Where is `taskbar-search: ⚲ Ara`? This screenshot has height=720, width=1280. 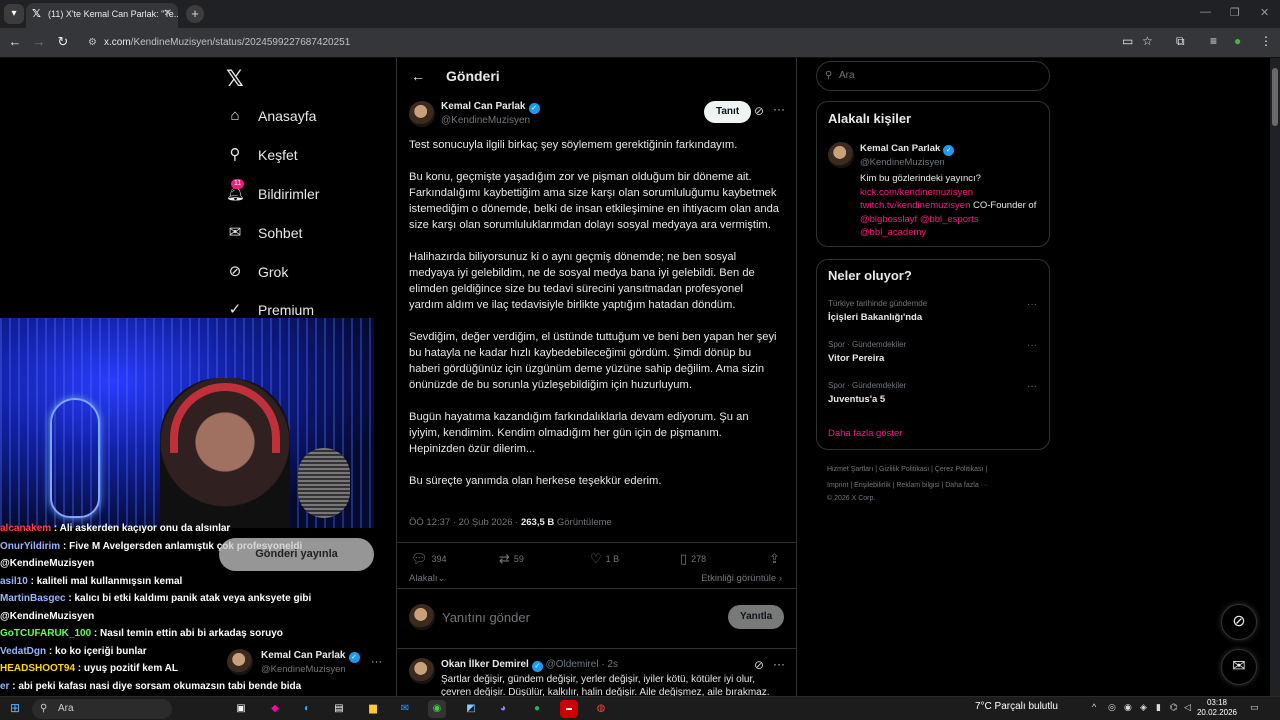
taskbar-search: ⚲ Ara is located at coordinates (102, 709).